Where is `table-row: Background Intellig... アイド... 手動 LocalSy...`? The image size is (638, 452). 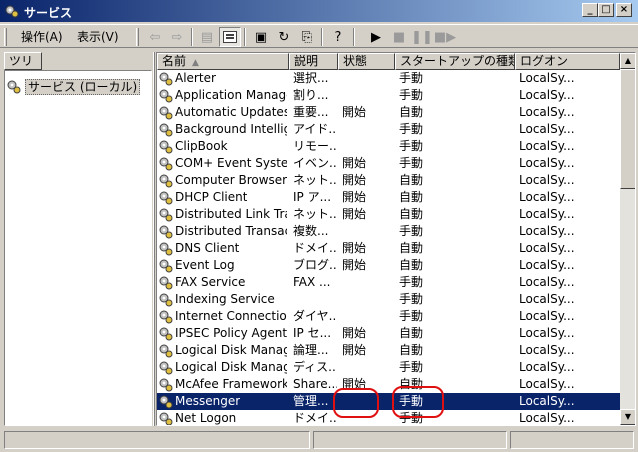 table-row: Background Intellig... アイド... 手動 LocalSy... is located at coordinates (388, 129).